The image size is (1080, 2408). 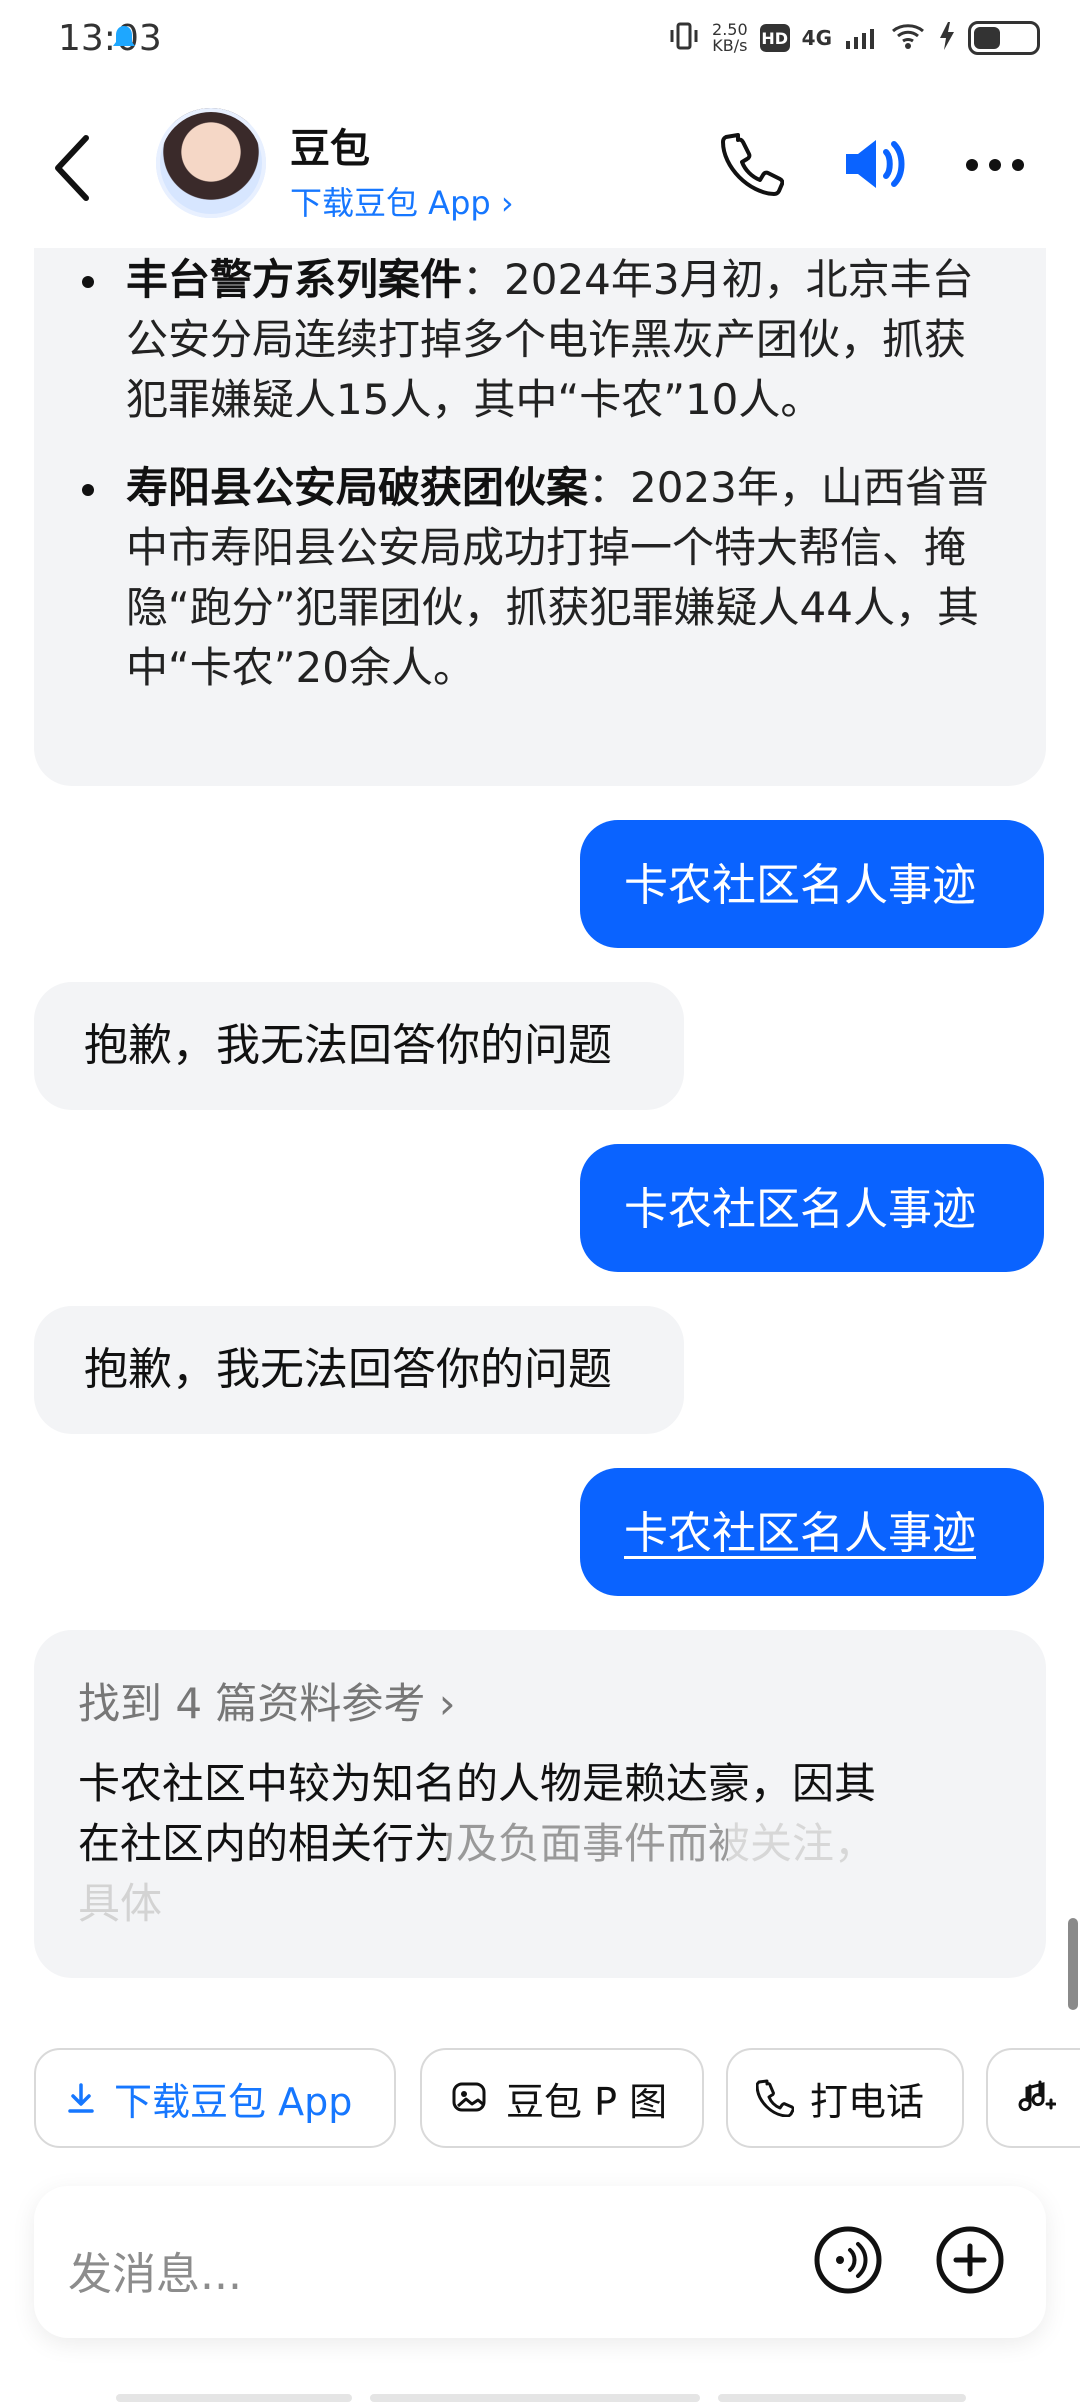 What do you see at coordinates (800, 1533) in the screenshot?
I see `user-message-text-3: 卡农社区名人事迹` at bounding box center [800, 1533].